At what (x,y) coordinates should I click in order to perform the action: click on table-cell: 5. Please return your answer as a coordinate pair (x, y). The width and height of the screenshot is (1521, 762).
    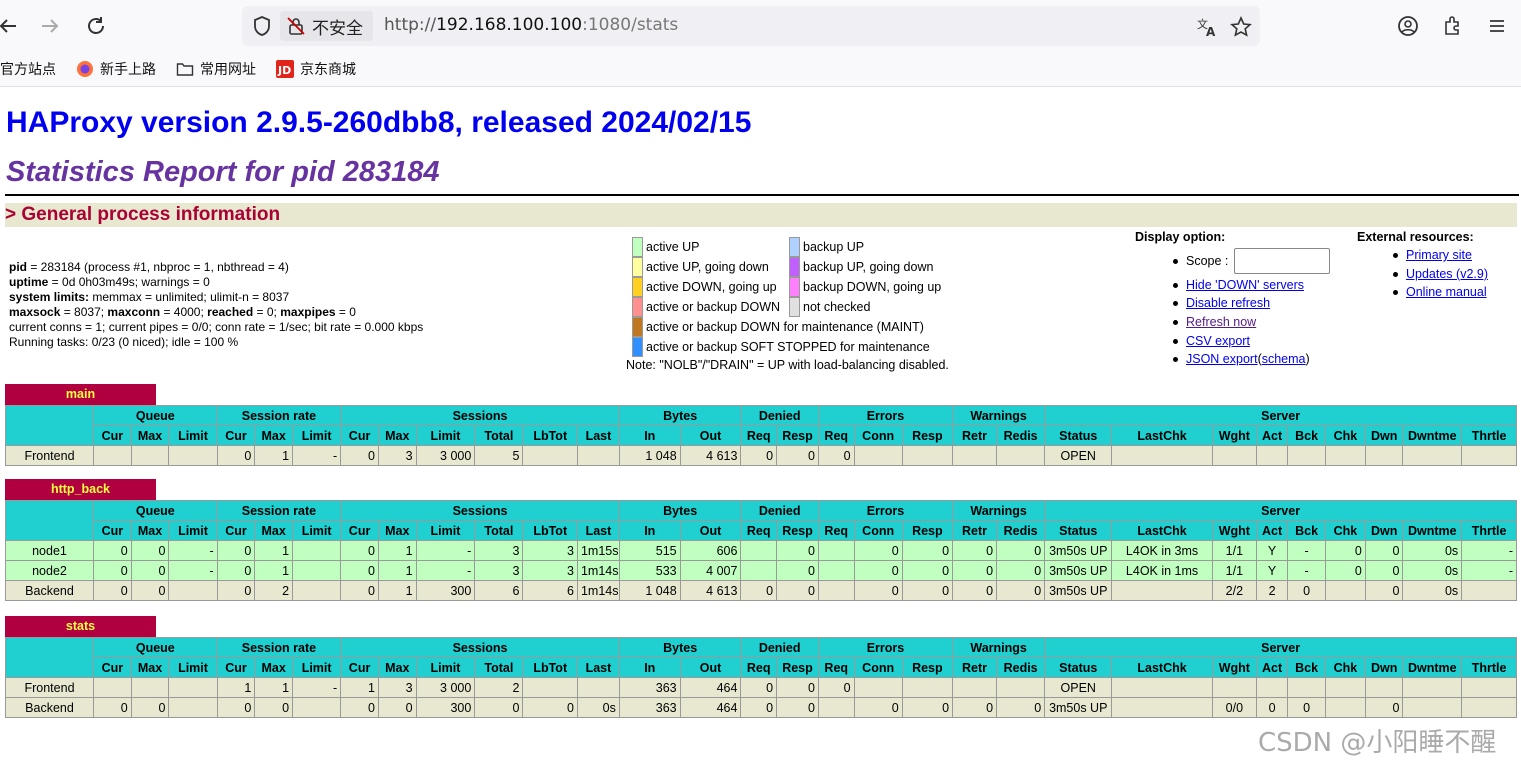
    Looking at the image, I should click on (499, 455).